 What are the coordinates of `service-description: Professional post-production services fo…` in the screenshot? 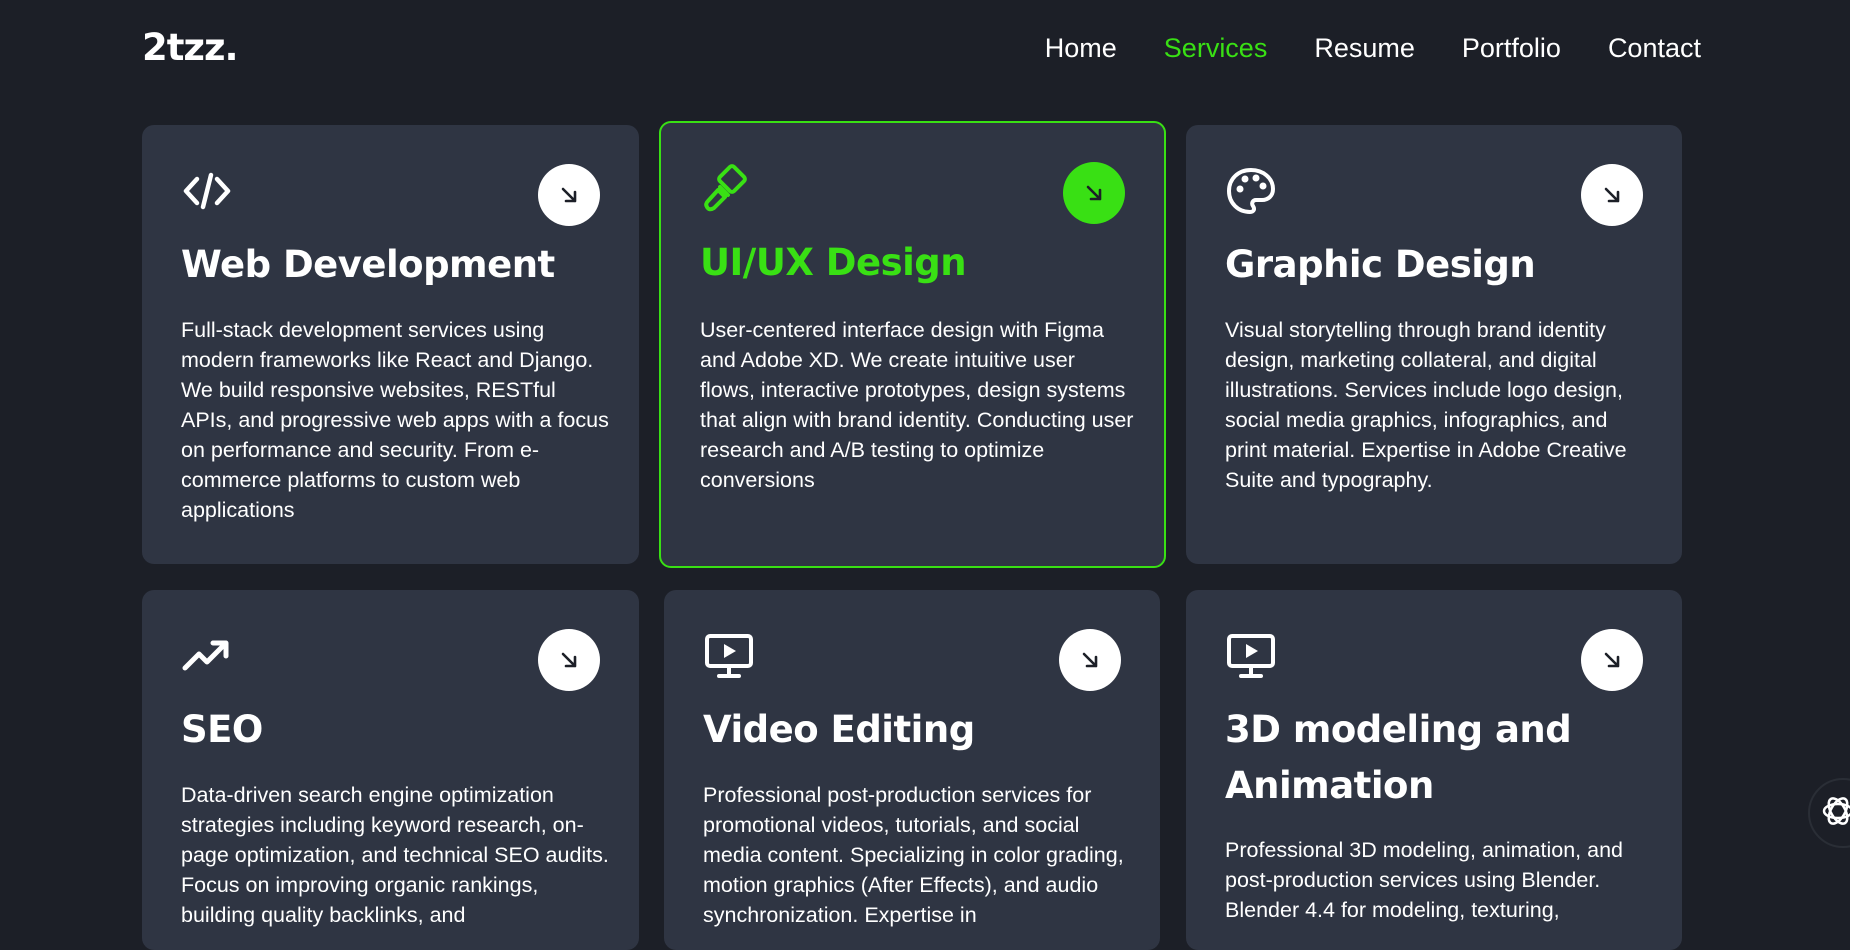 It's located at (913, 855).